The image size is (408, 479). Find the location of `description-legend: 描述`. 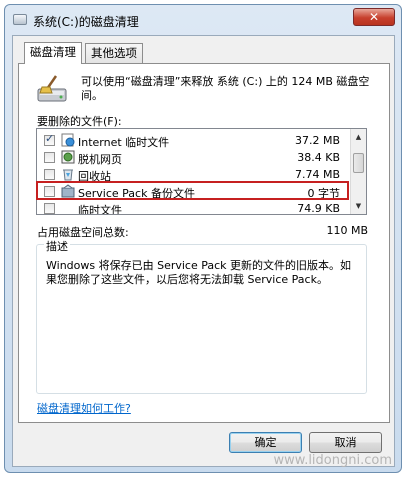

description-legend: 描述 is located at coordinates (57, 246).